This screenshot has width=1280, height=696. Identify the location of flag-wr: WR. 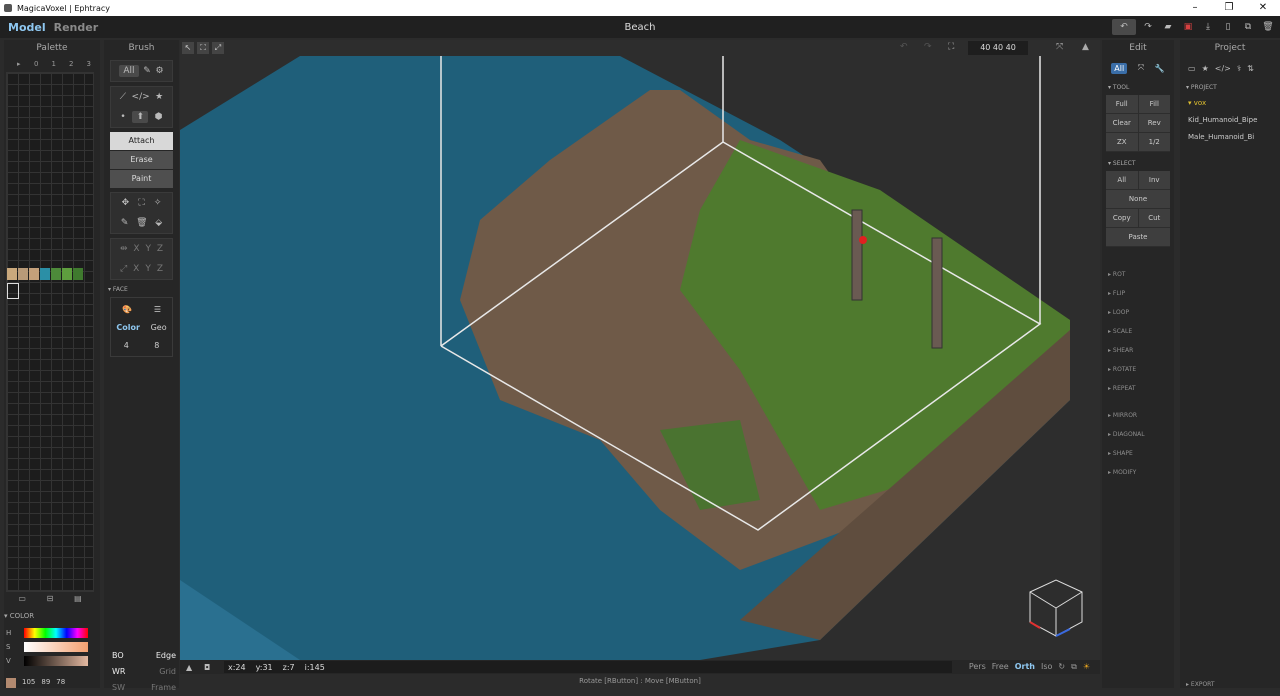
(118, 672).